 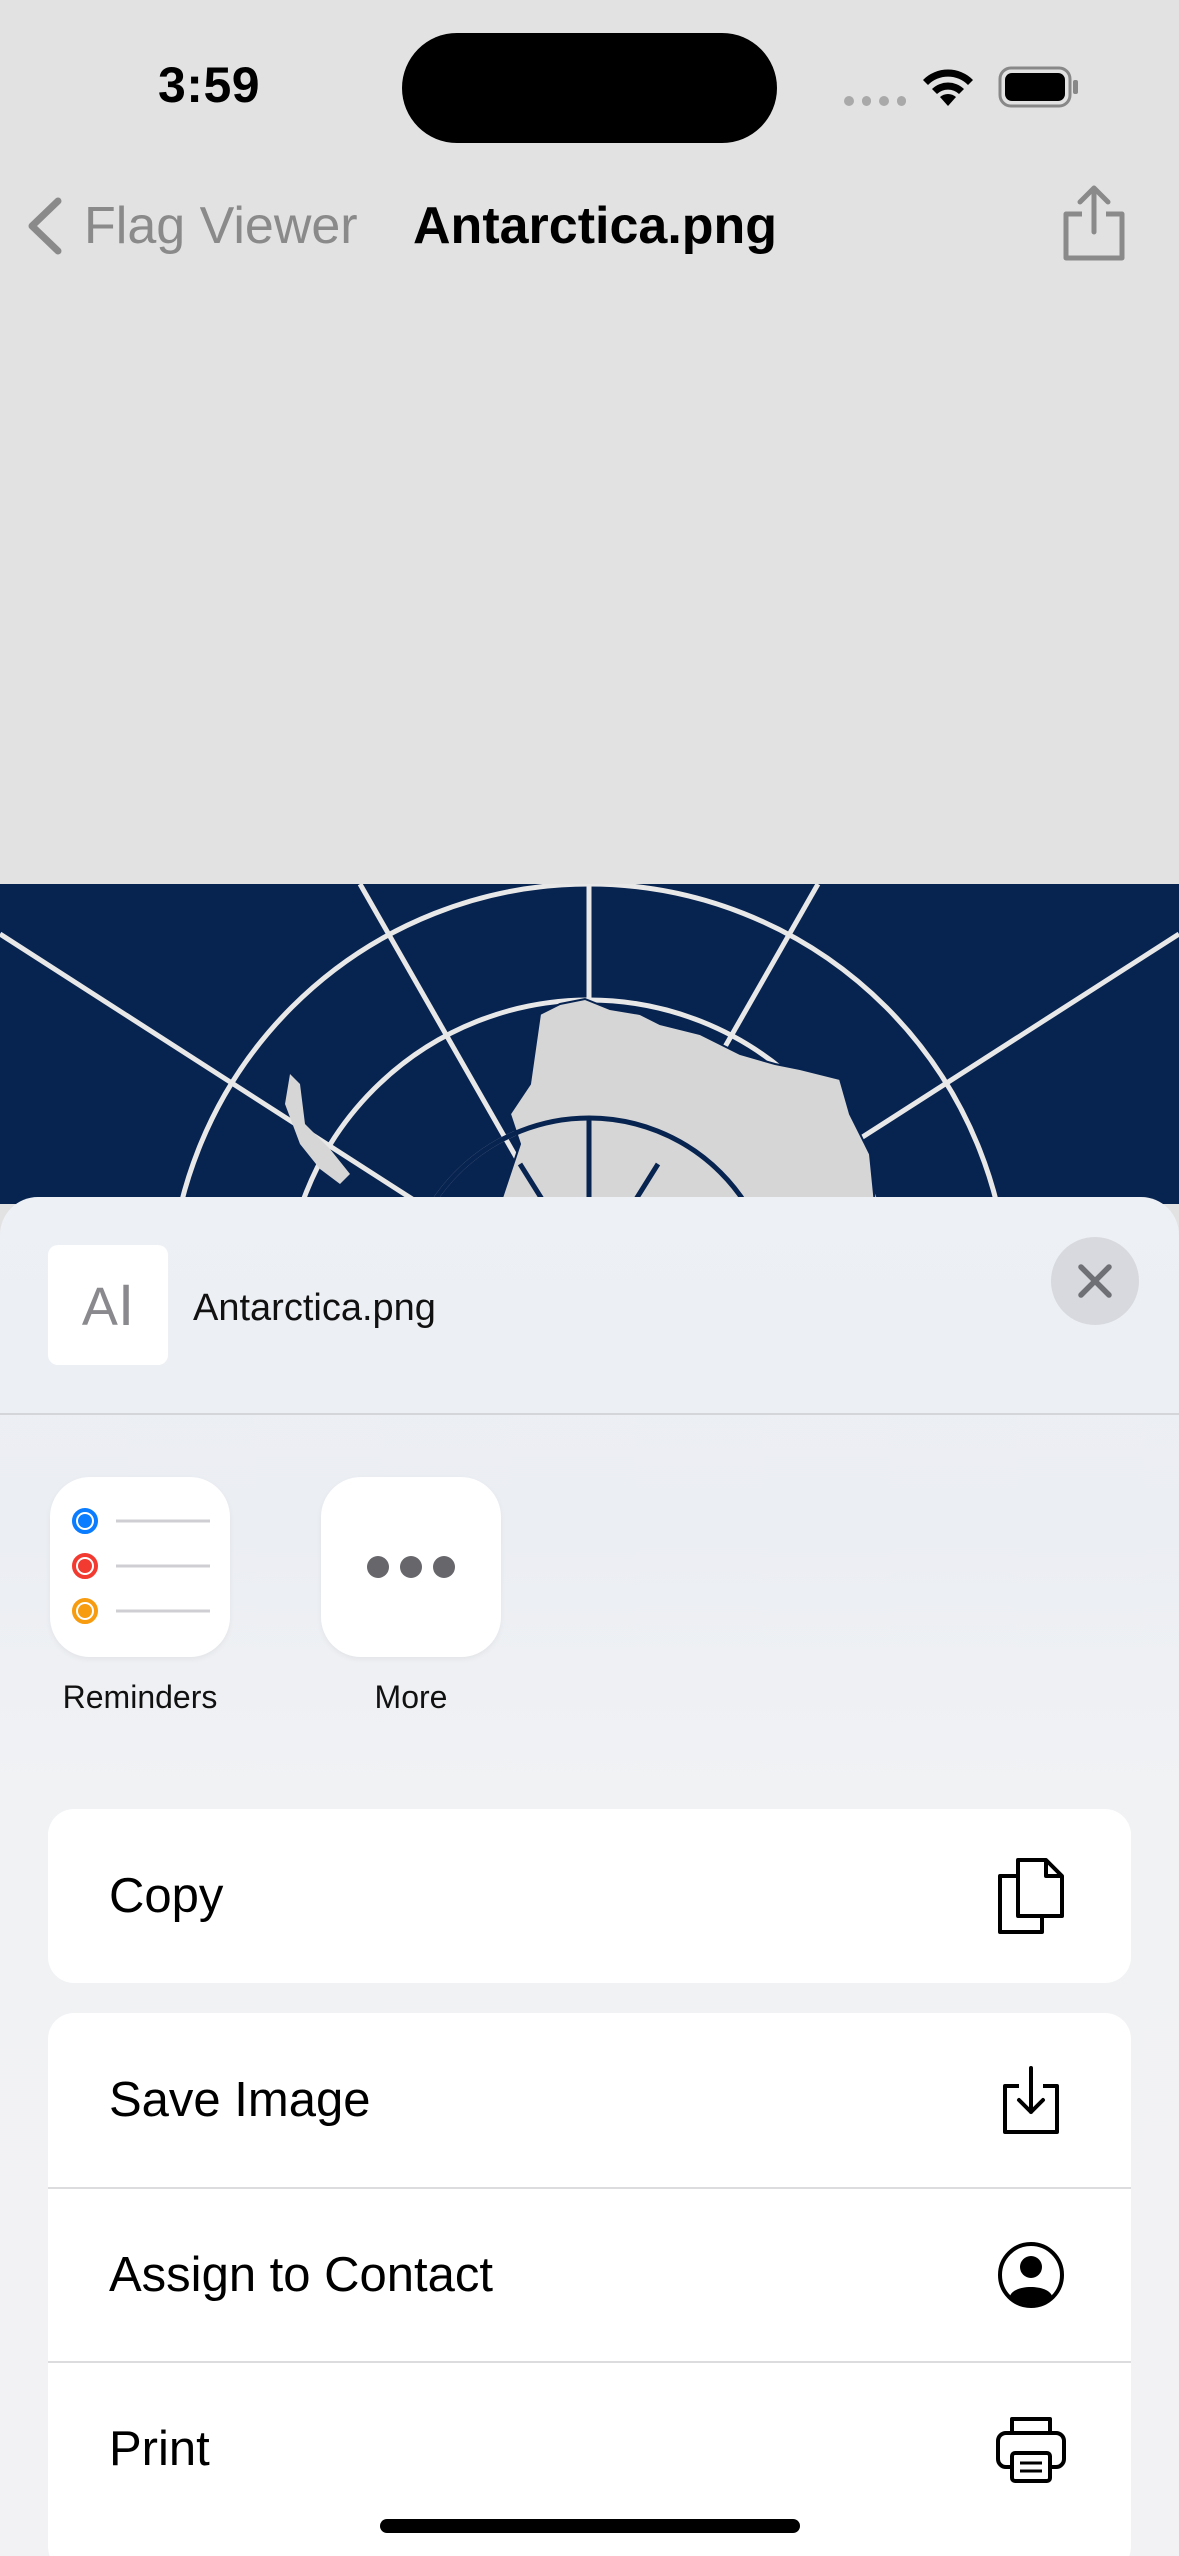 What do you see at coordinates (589, 88) in the screenshot?
I see `dynamic-island` at bounding box center [589, 88].